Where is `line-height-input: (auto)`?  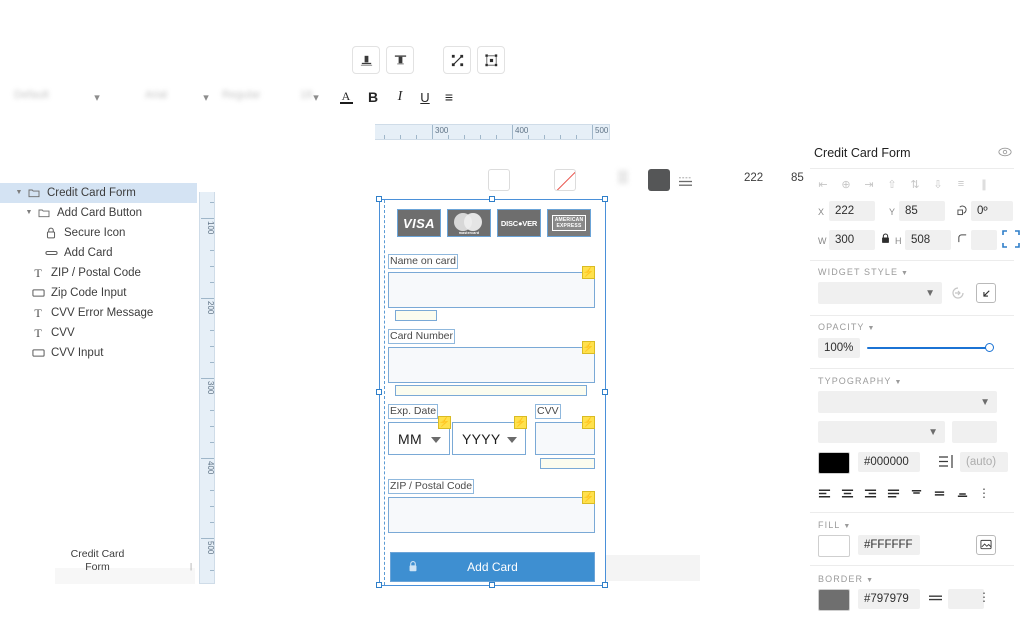
line-height-input: (auto) is located at coordinates (984, 462).